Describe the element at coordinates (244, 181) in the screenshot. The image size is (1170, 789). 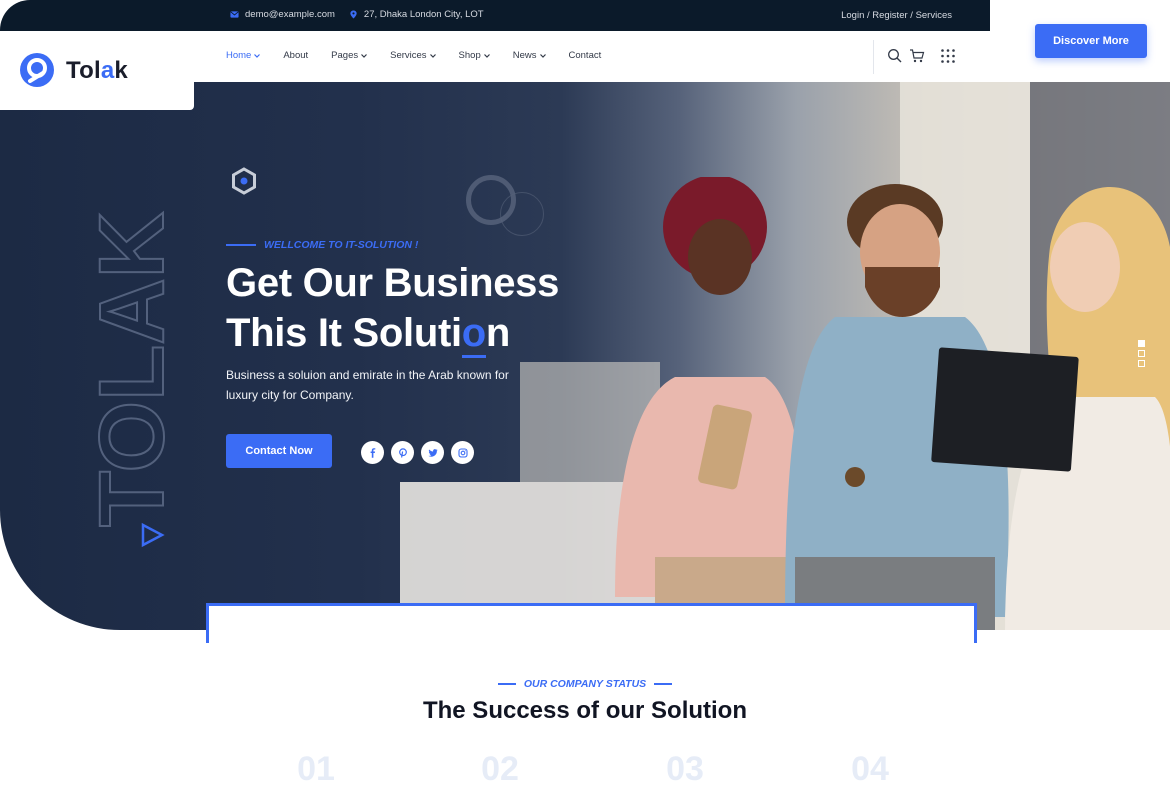
I see `hexagon-shape-icon` at that location.